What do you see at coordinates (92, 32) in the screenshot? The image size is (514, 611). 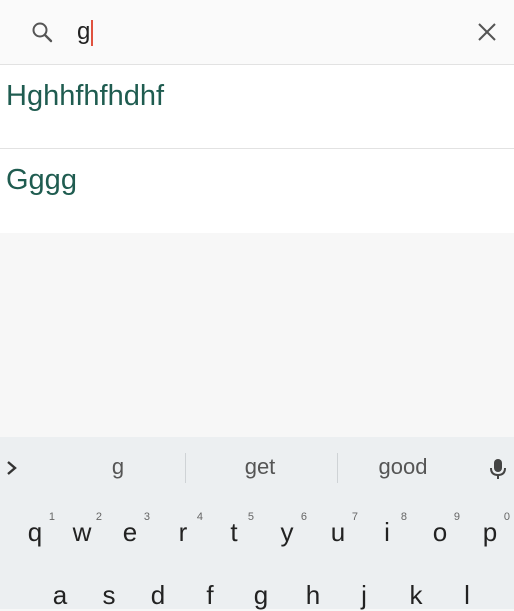 I see `text-caret` at bounding box center [92, 32].